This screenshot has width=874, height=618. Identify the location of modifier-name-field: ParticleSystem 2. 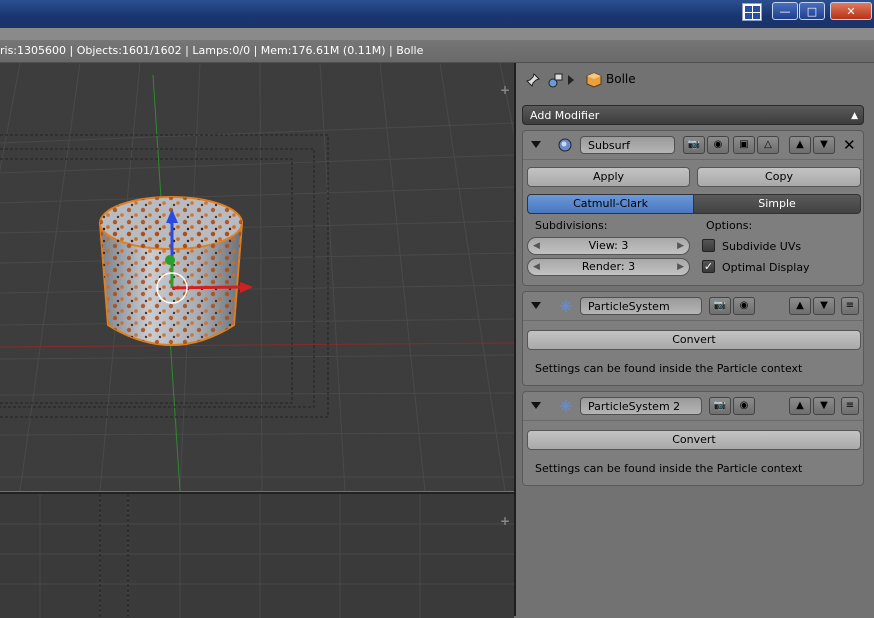
(641, 406).